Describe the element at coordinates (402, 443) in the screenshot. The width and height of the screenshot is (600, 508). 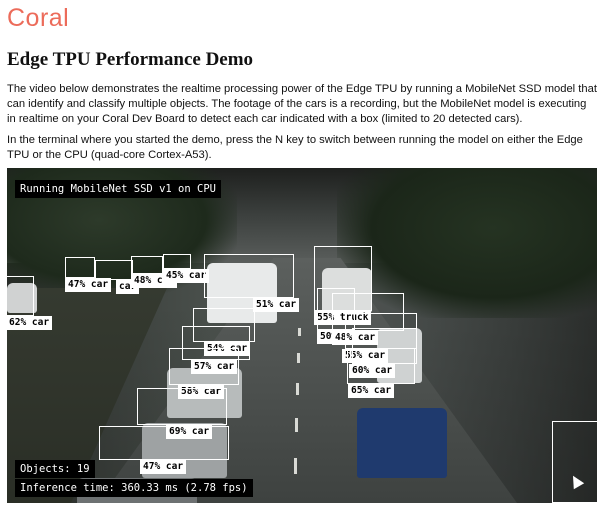
I see `car-image` at that location.